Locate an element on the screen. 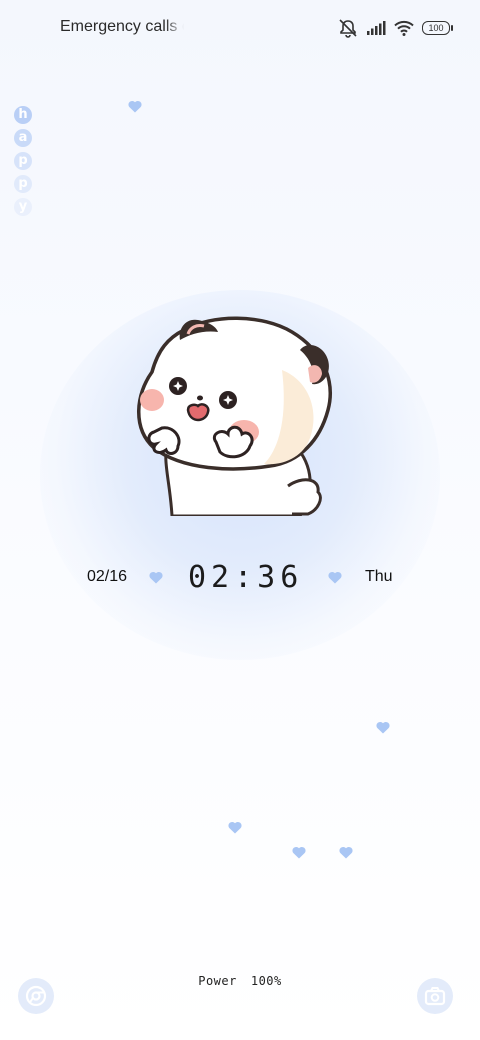  date-label: 02/16 is located at coordinates (107, 576).